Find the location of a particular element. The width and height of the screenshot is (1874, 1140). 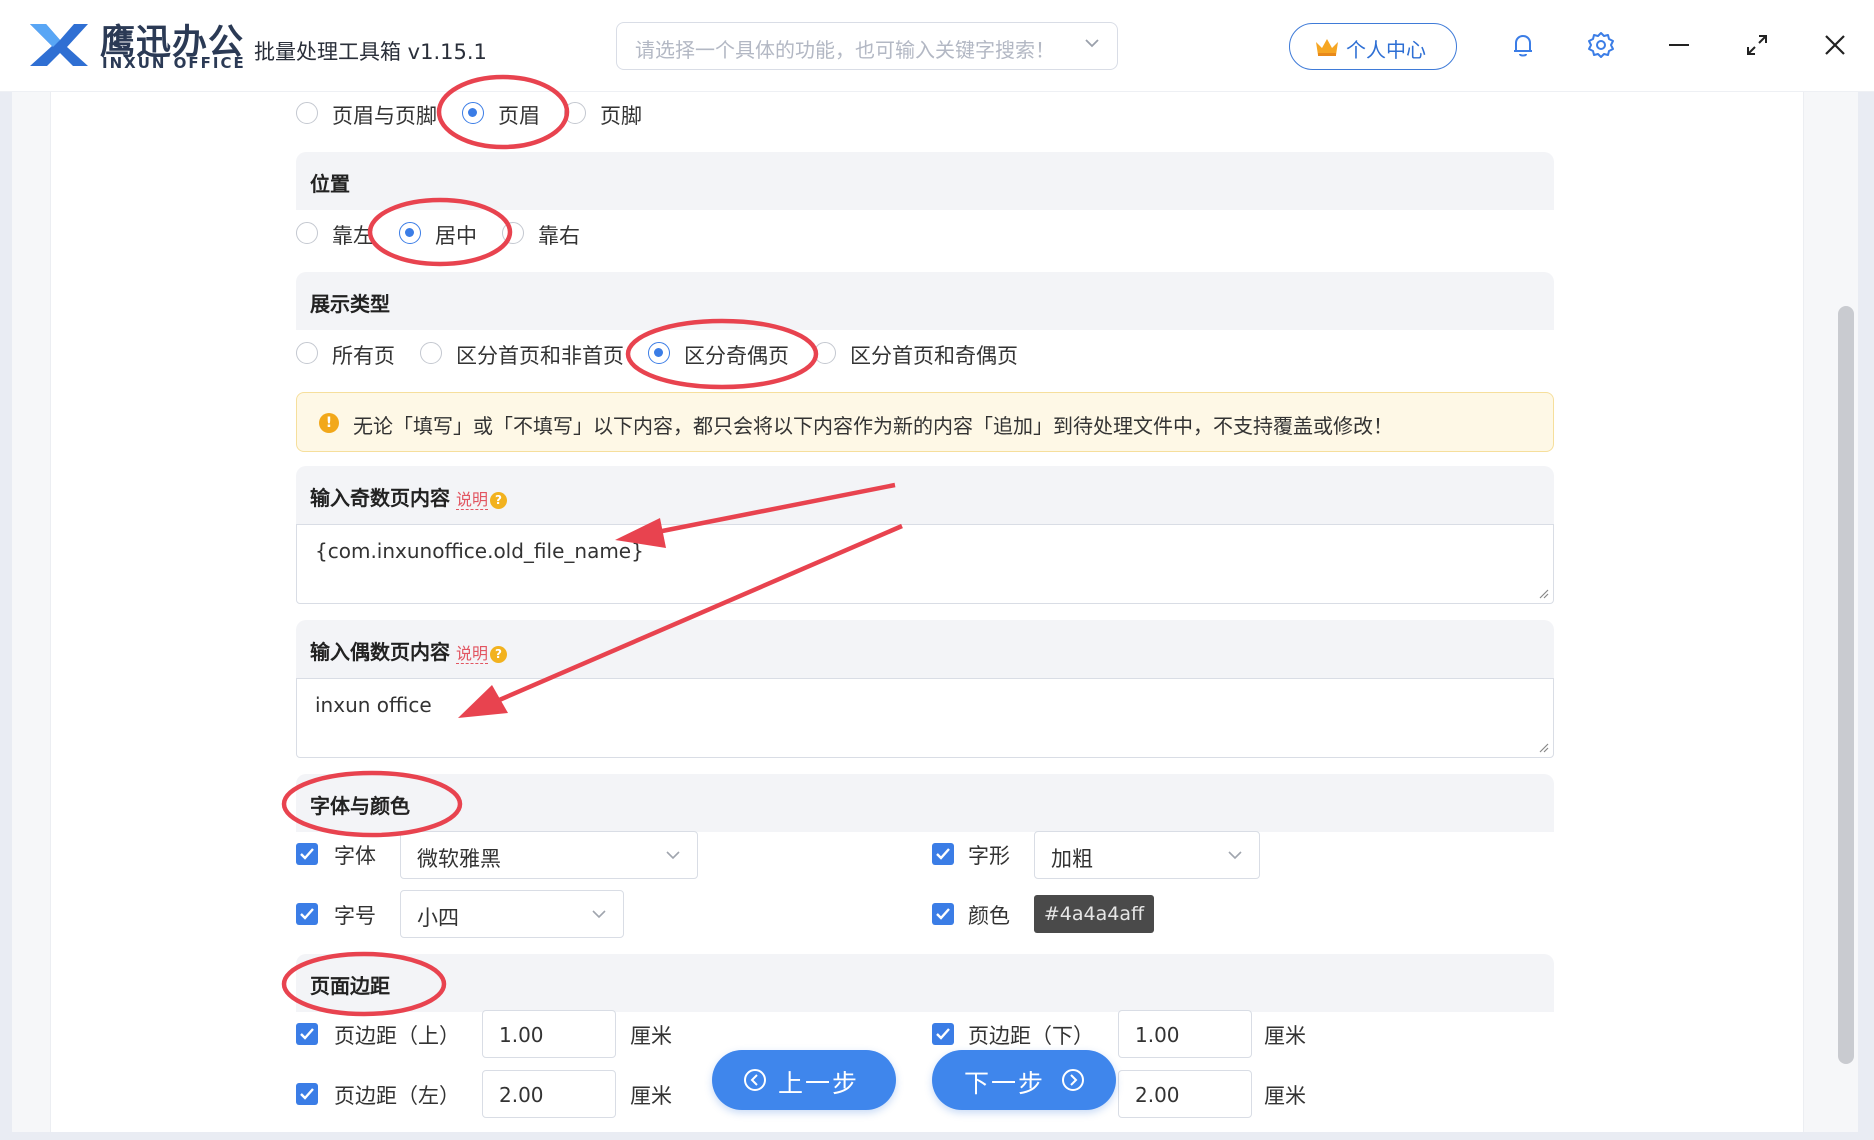

margin-right-input: 2.00 is located at coordinates (1185, 1094).